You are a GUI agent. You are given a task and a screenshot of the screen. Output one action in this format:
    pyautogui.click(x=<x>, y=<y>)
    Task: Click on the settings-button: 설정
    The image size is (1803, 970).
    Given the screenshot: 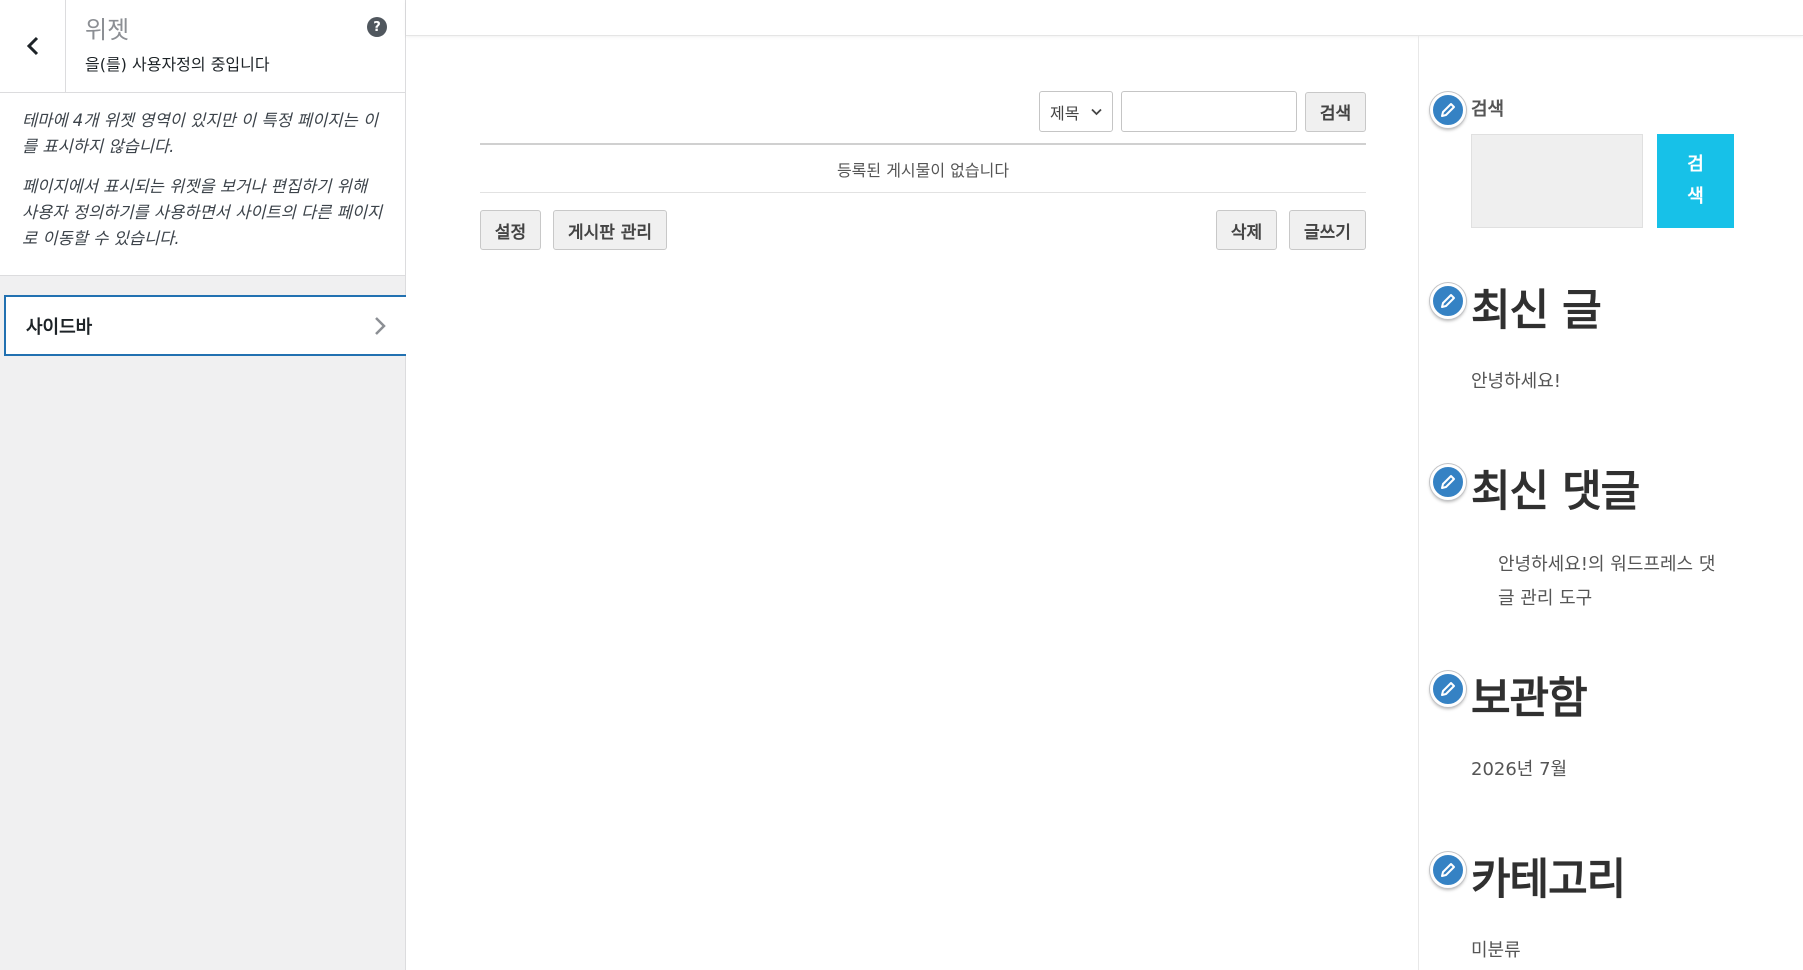 What is the action you would take?
    pyautogui.click(x=510, y=230)
    